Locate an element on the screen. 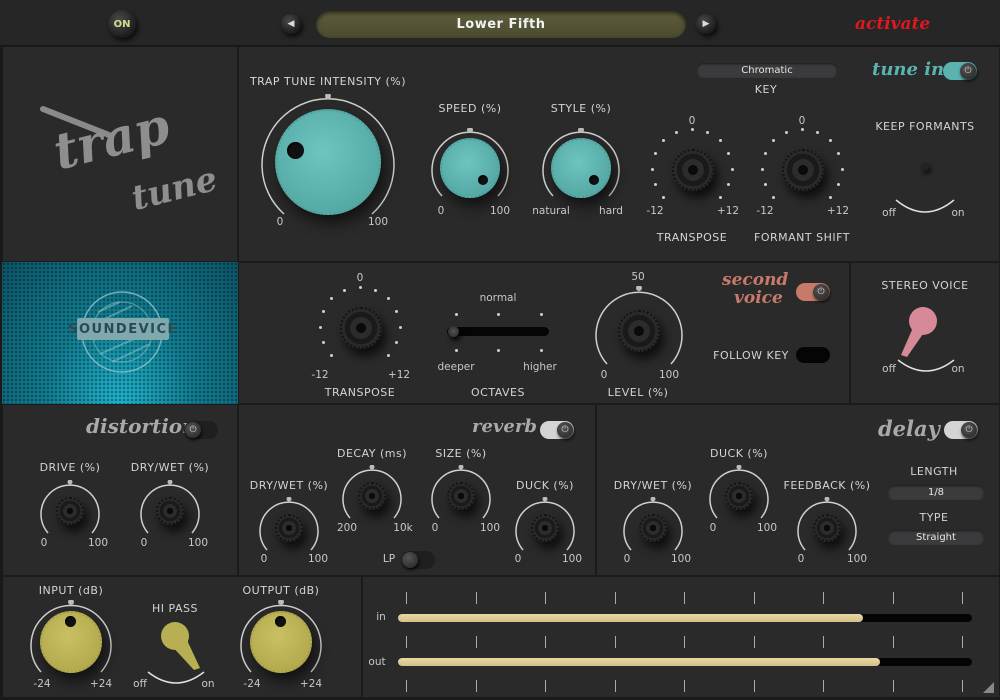 This screenshot has height=700, width=1000. key-dropdown: Chromatic is located at coordinates (767, 70).